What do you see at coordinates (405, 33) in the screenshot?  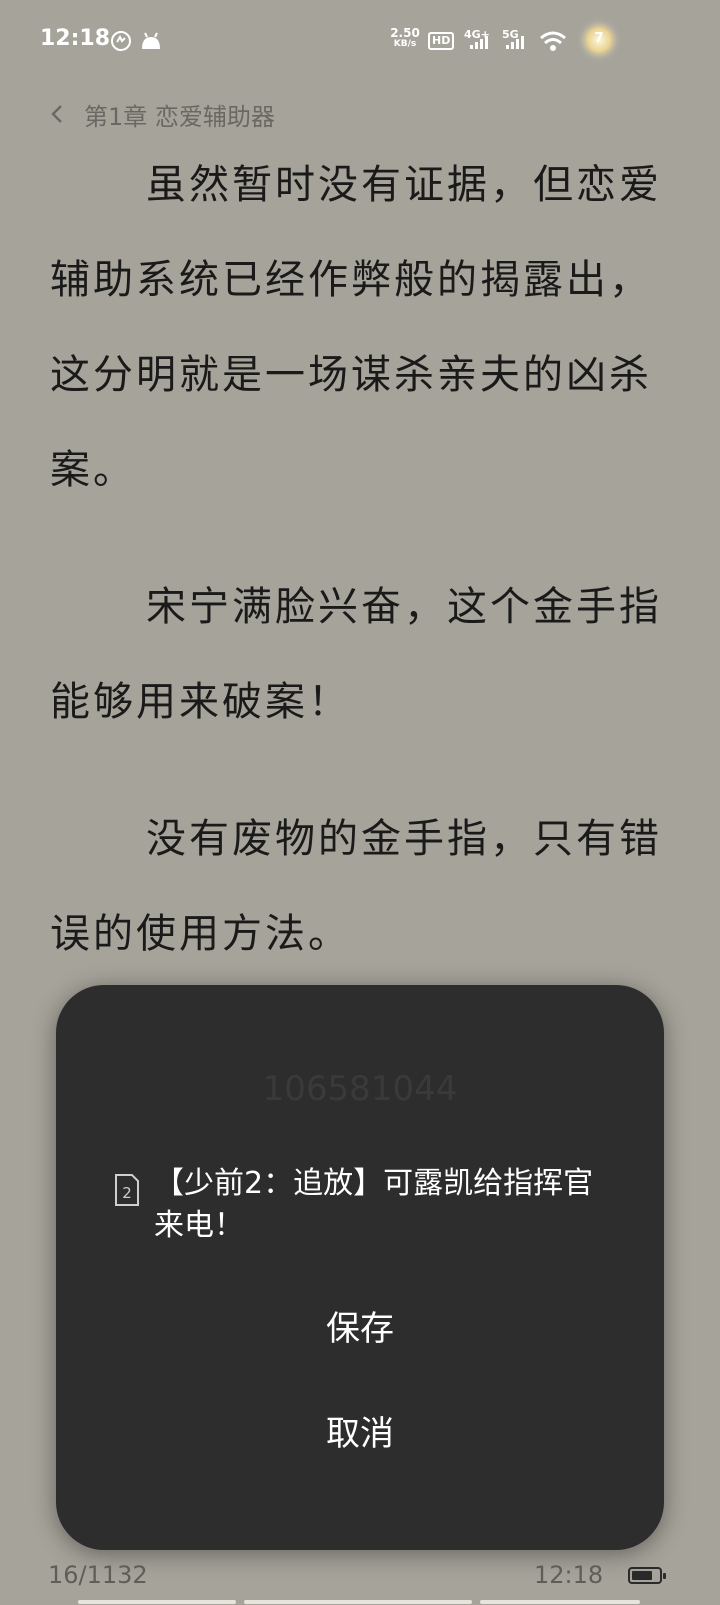 I see `speed-value: 2.50` at bounding box center [405, 33].